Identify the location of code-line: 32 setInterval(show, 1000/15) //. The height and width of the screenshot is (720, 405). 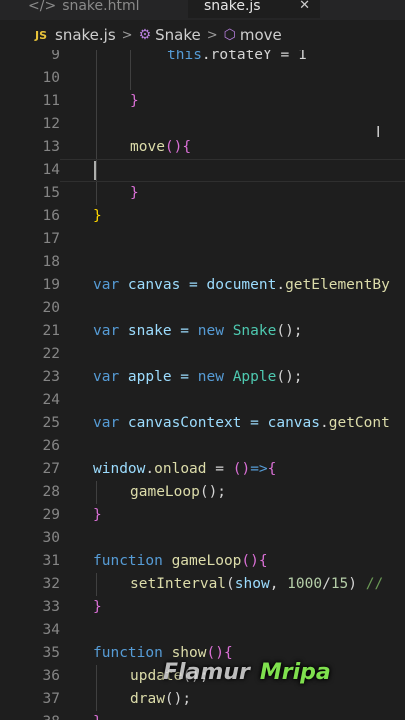
(202, 584).